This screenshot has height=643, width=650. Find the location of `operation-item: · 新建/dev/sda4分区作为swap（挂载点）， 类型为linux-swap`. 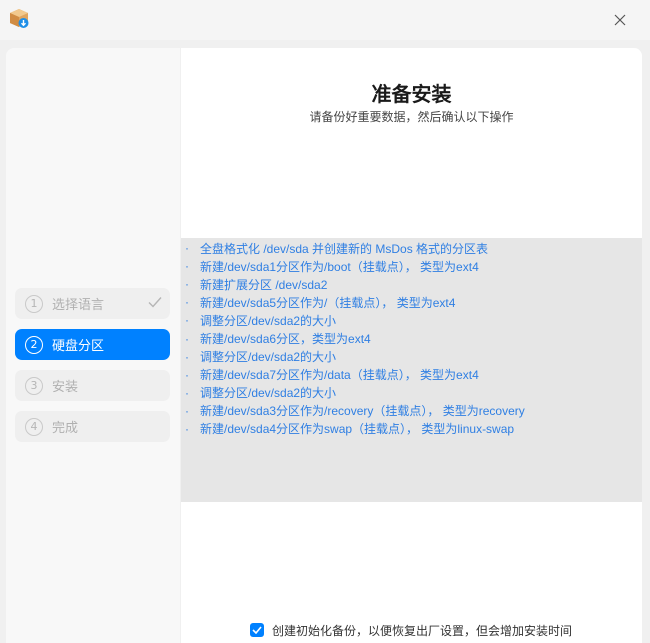

operation-item: · 新建/dev/sda4分区作为swap（挂载点）， 类型为linux-swap is located at coordinates (413, 429).